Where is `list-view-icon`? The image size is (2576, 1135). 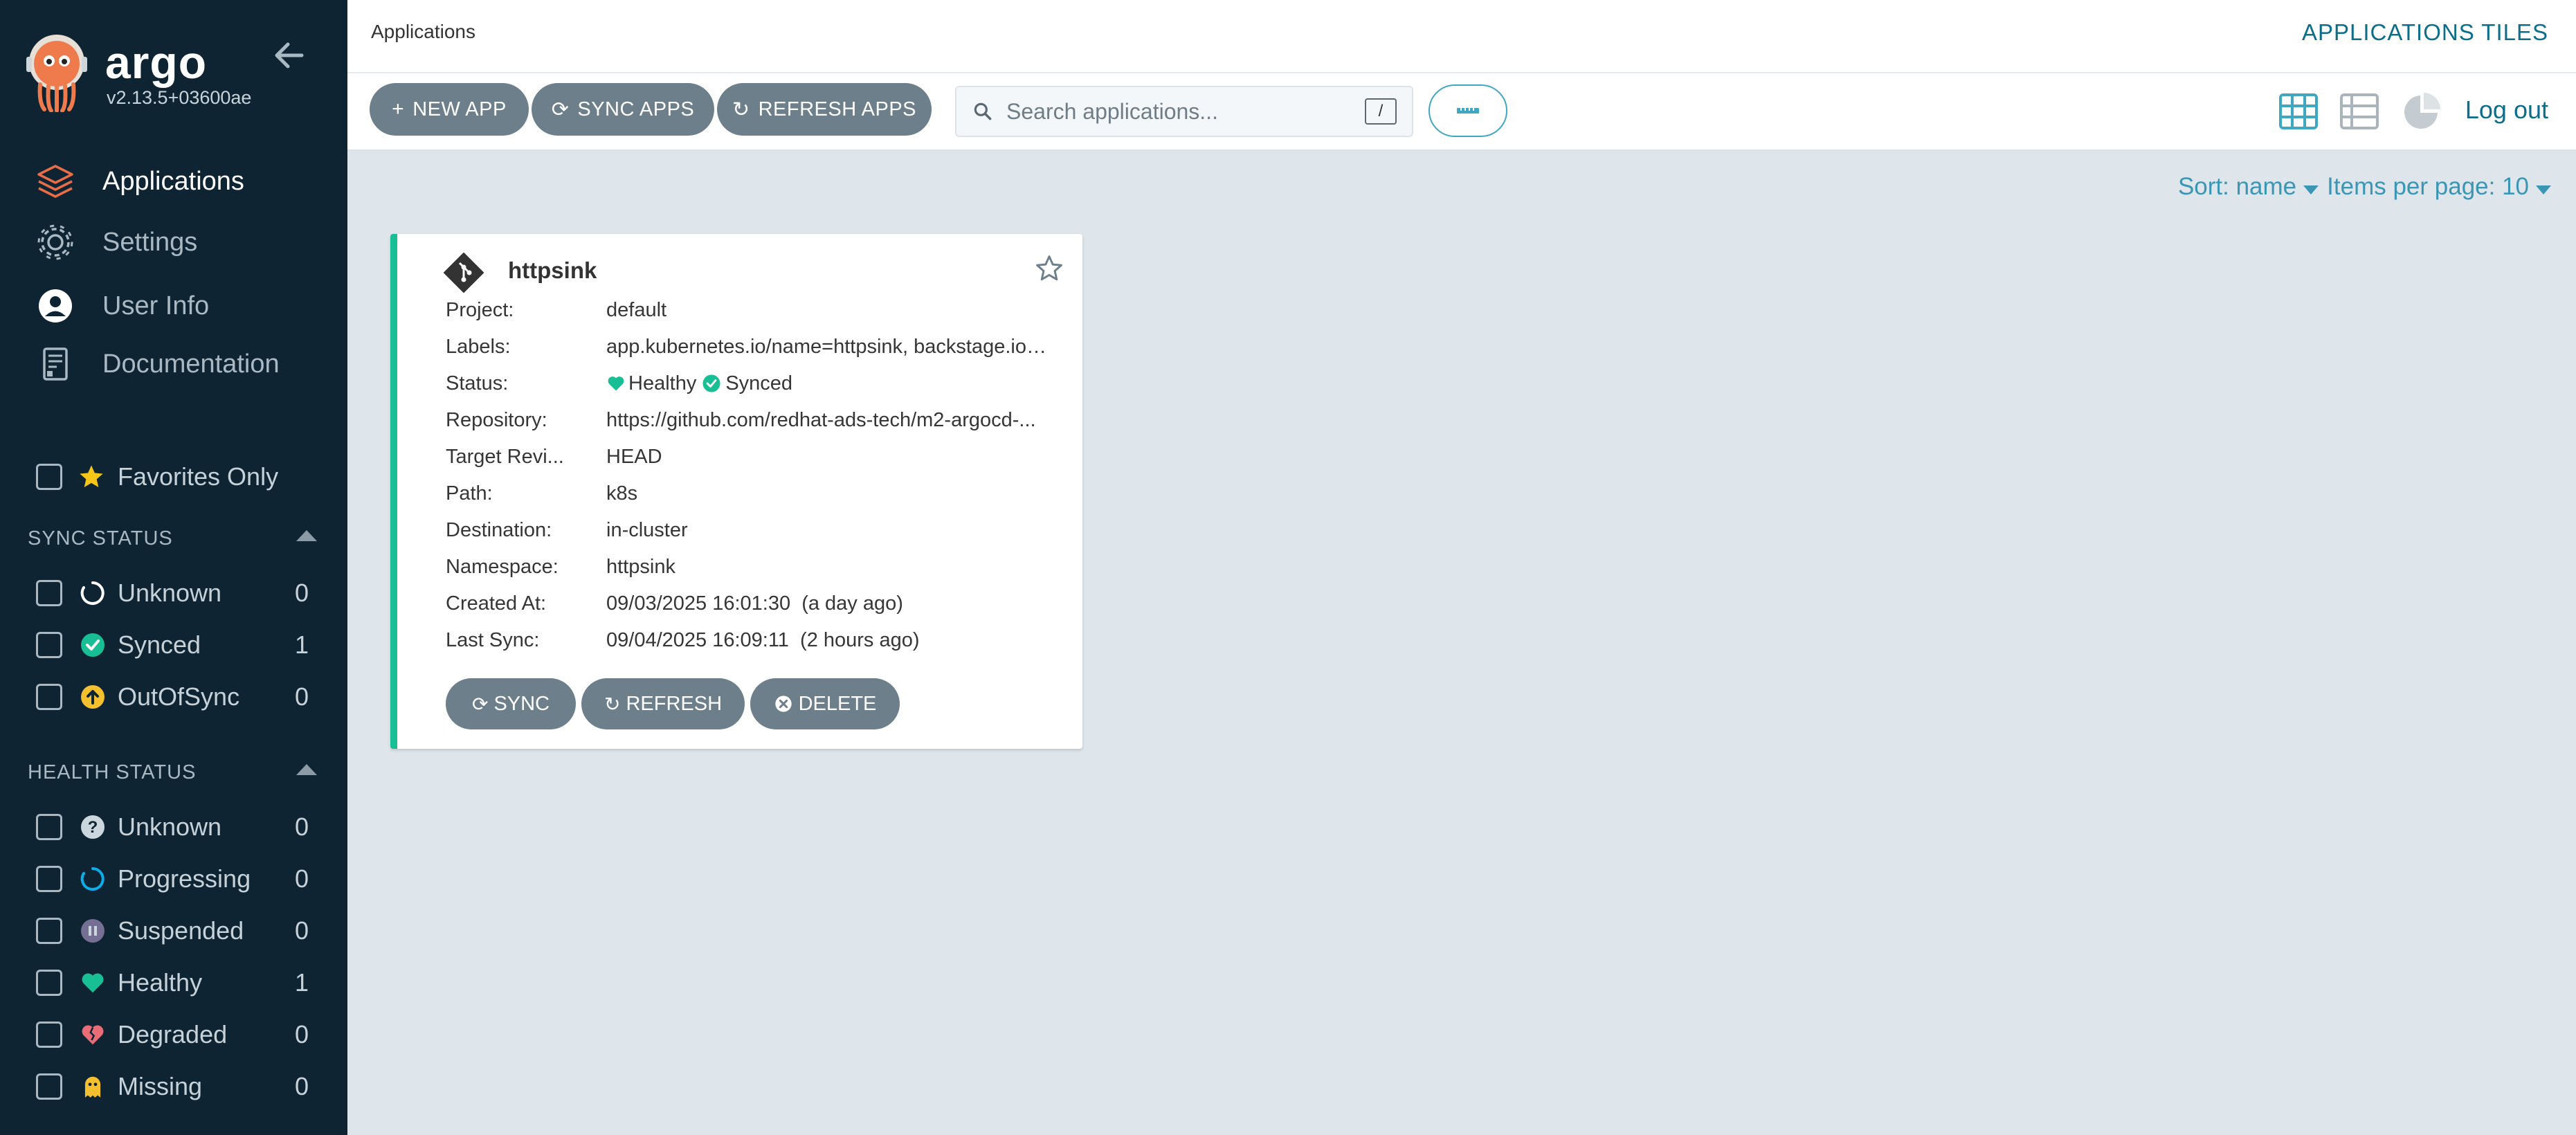
list-view-icon is located at coordinates (2359, 111).